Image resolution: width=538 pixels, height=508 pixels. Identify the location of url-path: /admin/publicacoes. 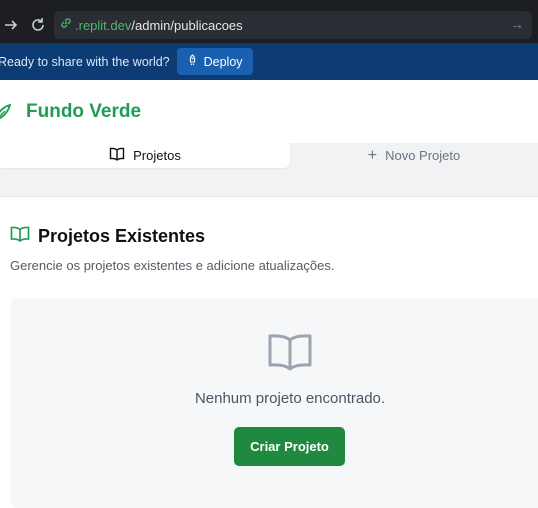
(187, 25).